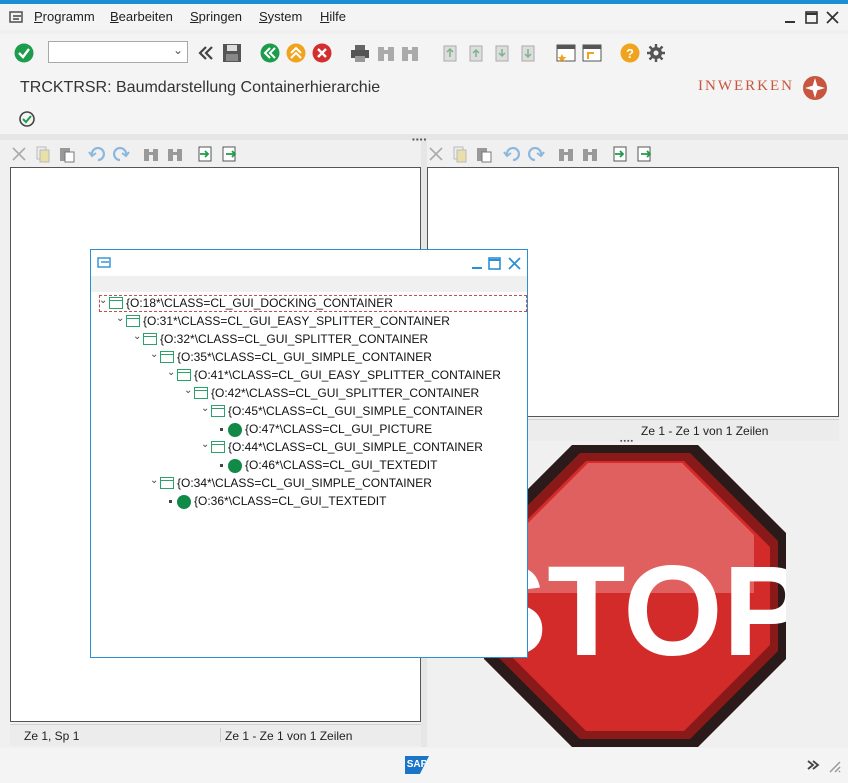 The height and width of the screenshot is (783, 848). Describe the element at coordinates (310, 304) in the screenshot. I see `tree-node-container: ⌄ {O:18*\CLASS=CL_GUI_DOCKING_CONTAINER` at that location.